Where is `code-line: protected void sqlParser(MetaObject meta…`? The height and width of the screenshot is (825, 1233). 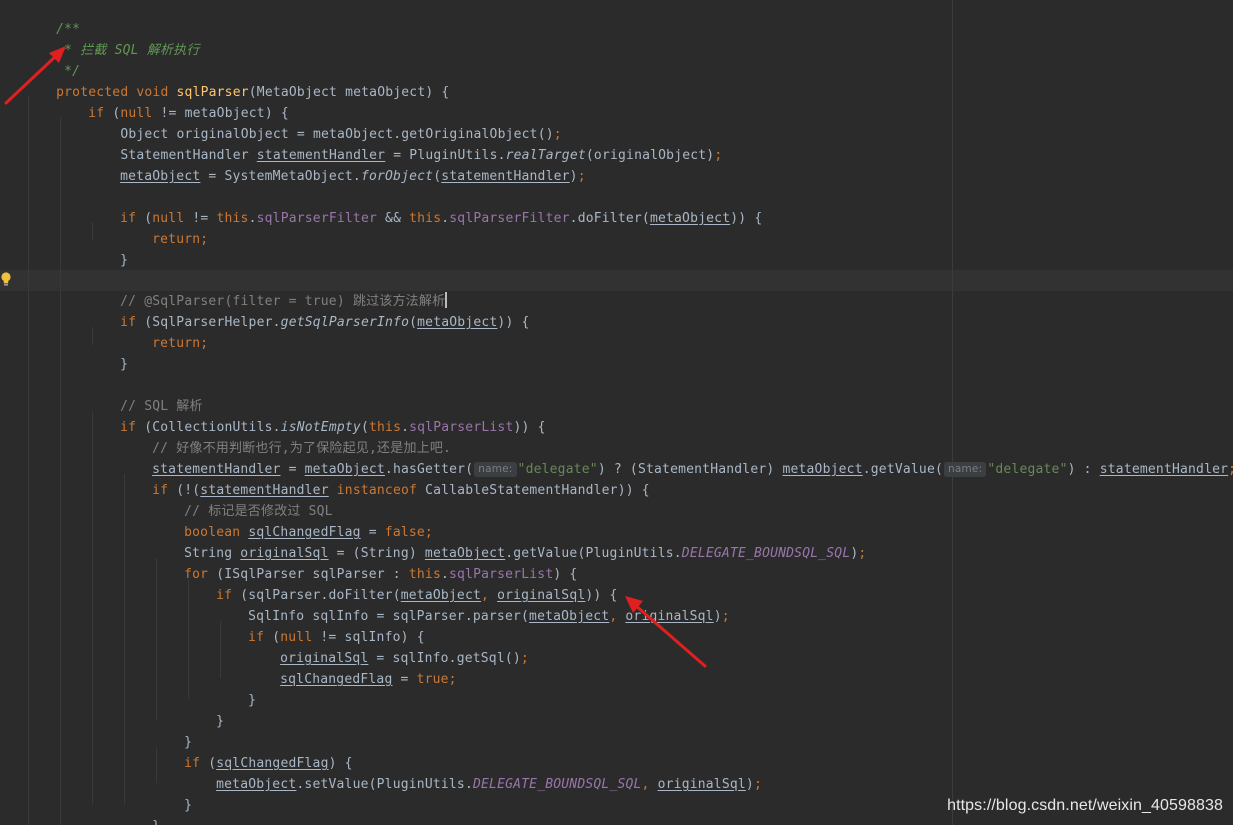 code-line: protected void sqlParser(MetaObject meta… is located at coordinates (236, 80).